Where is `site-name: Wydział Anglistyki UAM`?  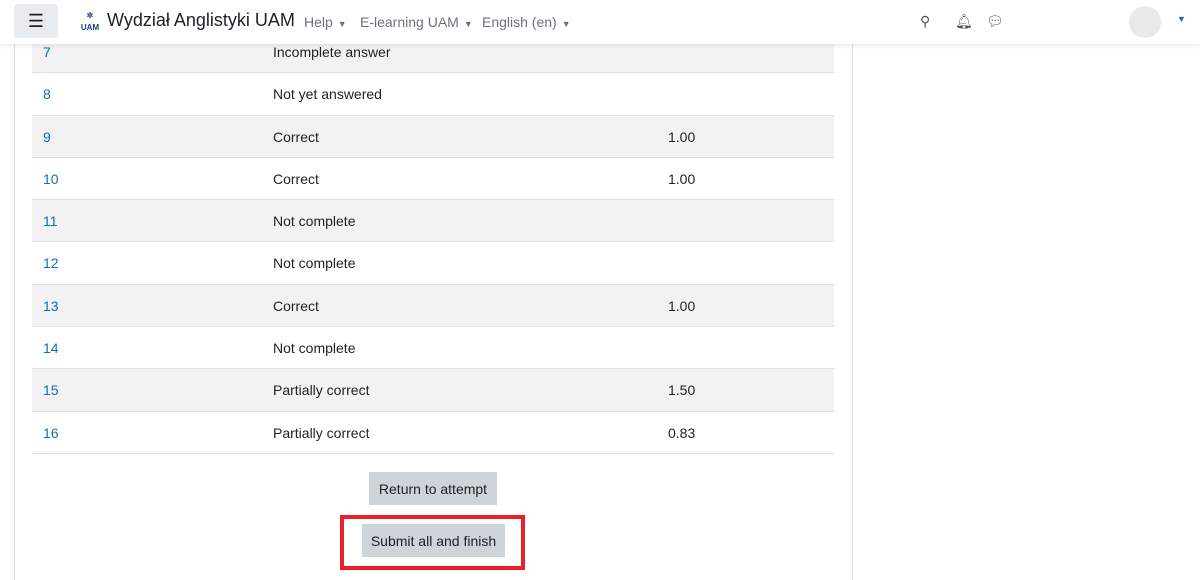
site-name: Wydział Anglistyki UAM is located at coordinates (201, 20).